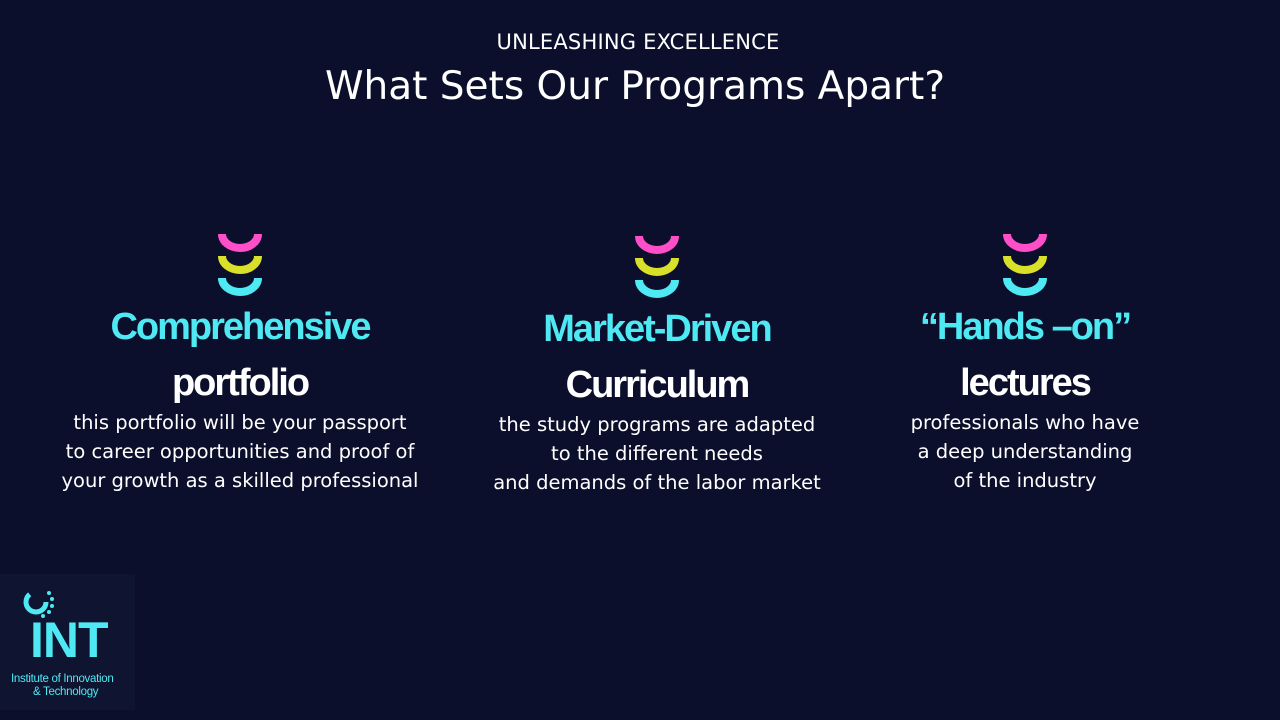  What do you see at coordinates (635, 86) in the screenshot?
I see `page-title: What Sets Our Programs Apart?` at bounding box center [635, 86].